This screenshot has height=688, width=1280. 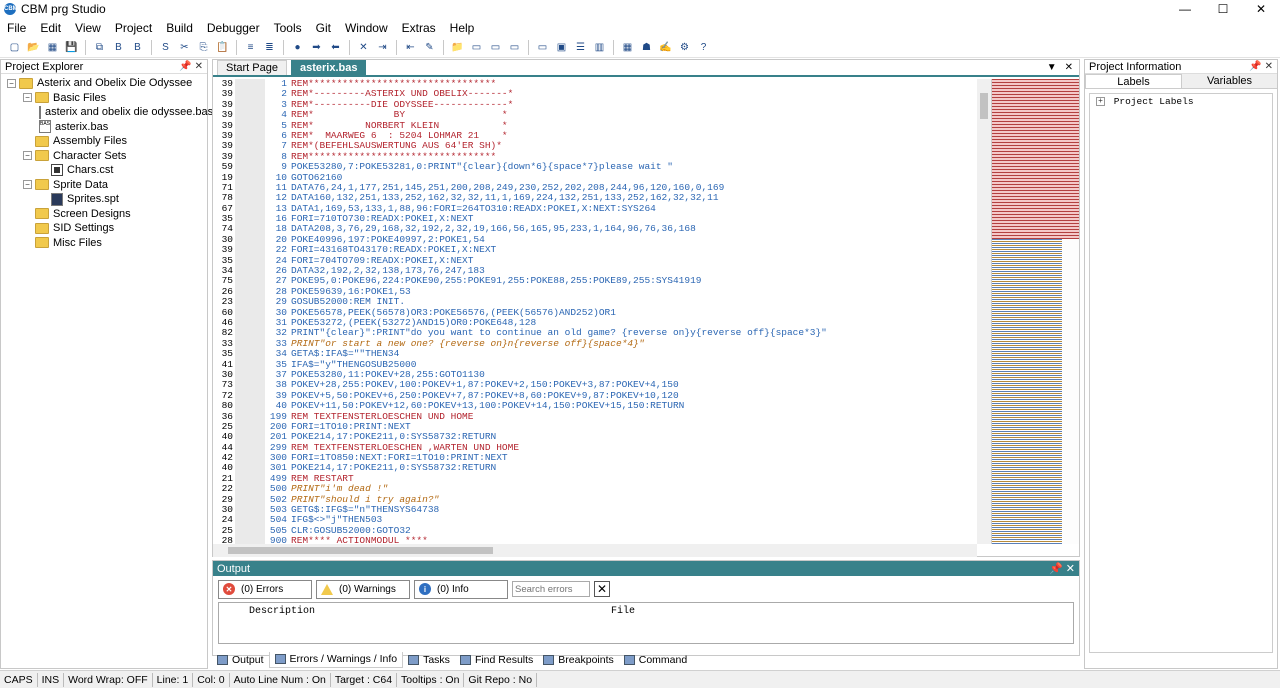 I want to click on save-icon: 💾, so click(x=71, y=47).